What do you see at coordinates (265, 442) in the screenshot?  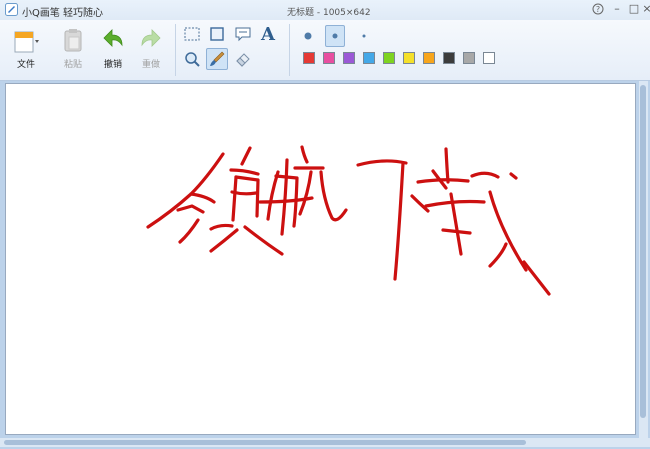 I see `horizontal-scroll-thumb` at bounding box center [265, 442].